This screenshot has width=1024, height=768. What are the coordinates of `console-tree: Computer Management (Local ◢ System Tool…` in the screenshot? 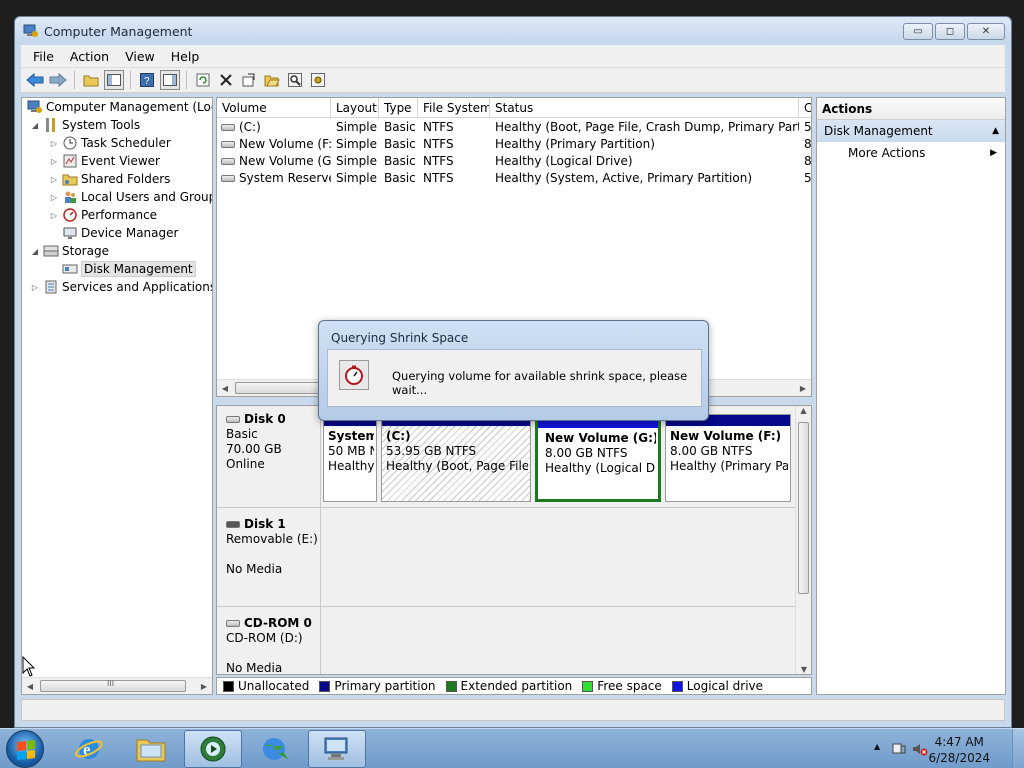 It's located at (117, 396).